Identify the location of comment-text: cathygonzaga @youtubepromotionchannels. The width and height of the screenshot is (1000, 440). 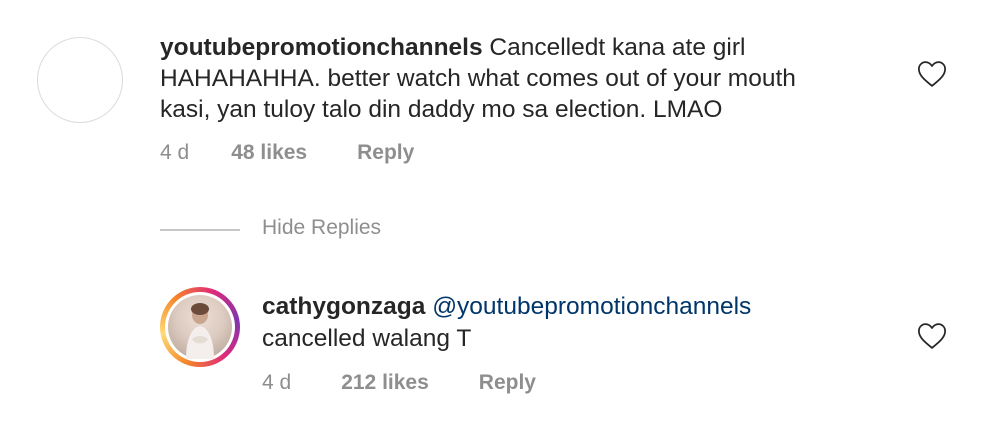
(506, 306).